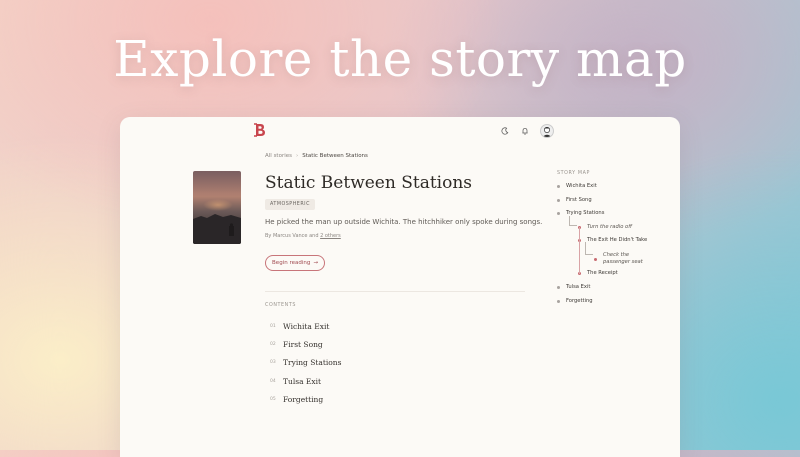 The height and width of the screenshot is (457, 800). What do you see at coordinates (273, 399) in the screenshot?
I see `chapter-number: 05` at bounding box center [273, 399].